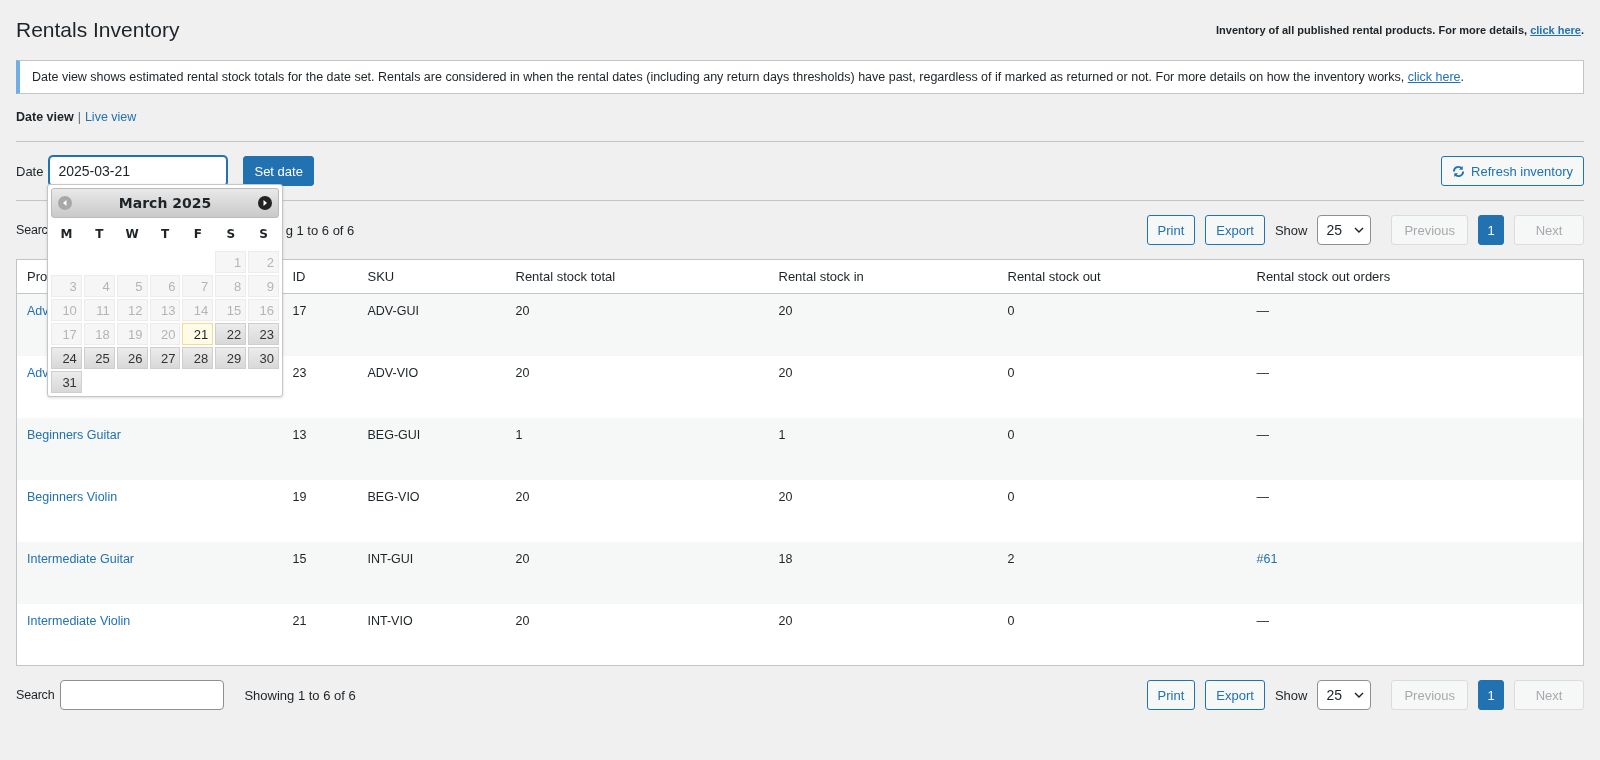 The image size is (1600, 760). I want to click on table-cell: INT-GUI, so click(431, 572).